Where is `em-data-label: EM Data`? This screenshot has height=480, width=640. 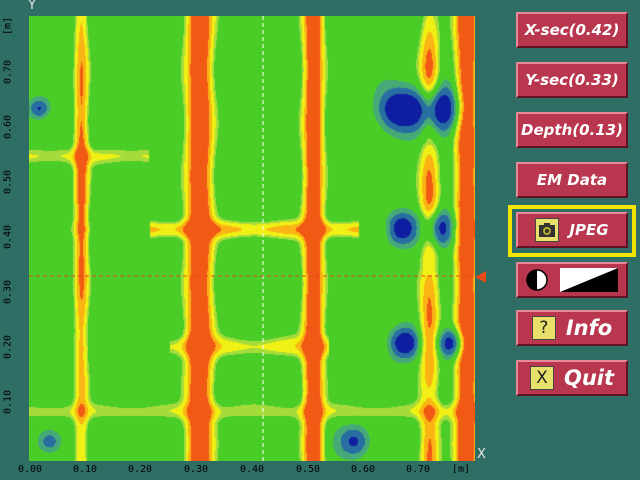 em-data-label: EM Data is located at coordinates (572, 180).